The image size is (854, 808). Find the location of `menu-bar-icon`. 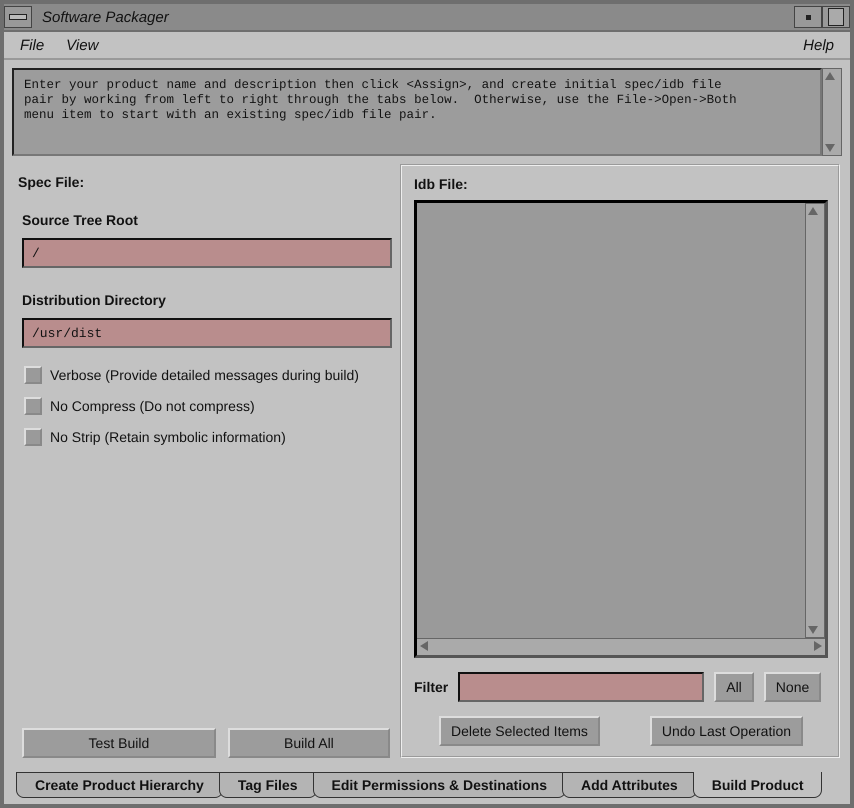

menu-bar-icon is located at coordinates (18, 17).